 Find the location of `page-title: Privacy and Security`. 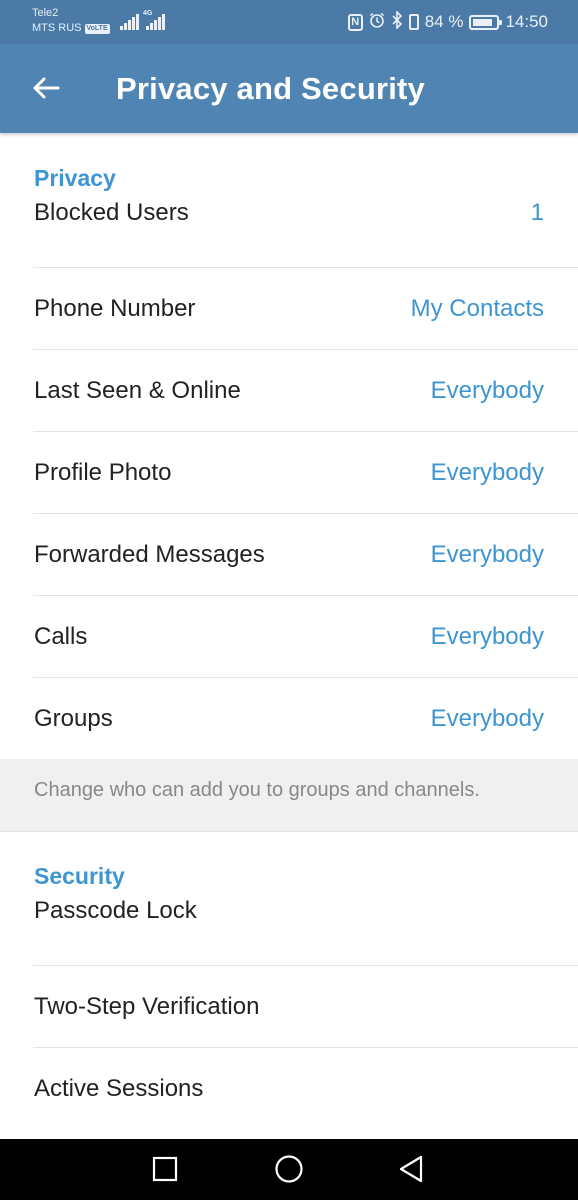

page-title: Privacy and Security is located at coordinates (270, 88).